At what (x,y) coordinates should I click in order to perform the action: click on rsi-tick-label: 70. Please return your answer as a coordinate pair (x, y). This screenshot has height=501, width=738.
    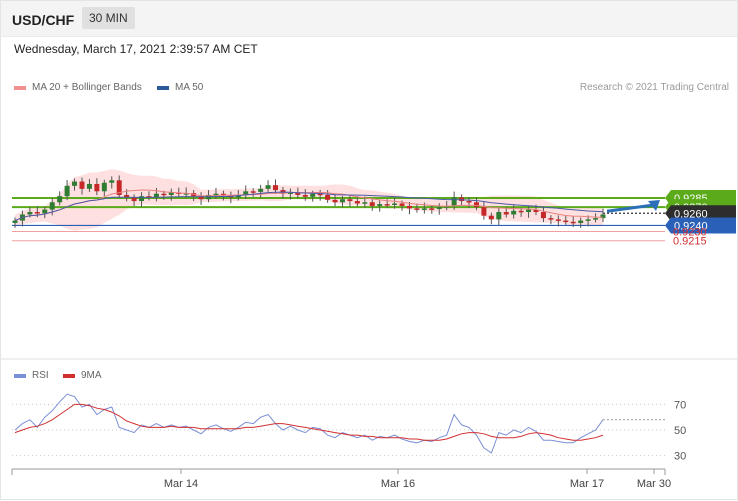
    Looking at the image, I should click on (680, 405).